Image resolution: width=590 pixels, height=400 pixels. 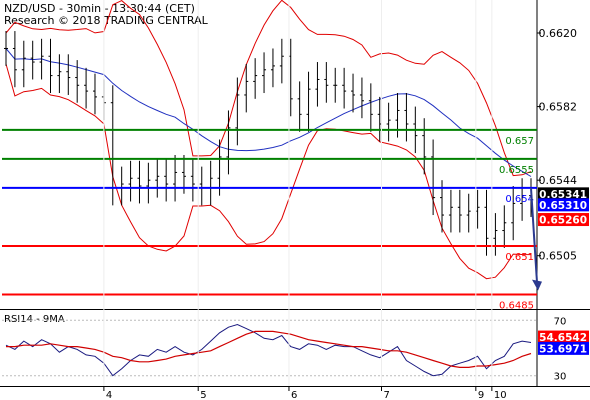 What do you see at coordinates (519, 257) in the screenshot?
I see `level-label: 0.651` at bounding box center [519, 257].